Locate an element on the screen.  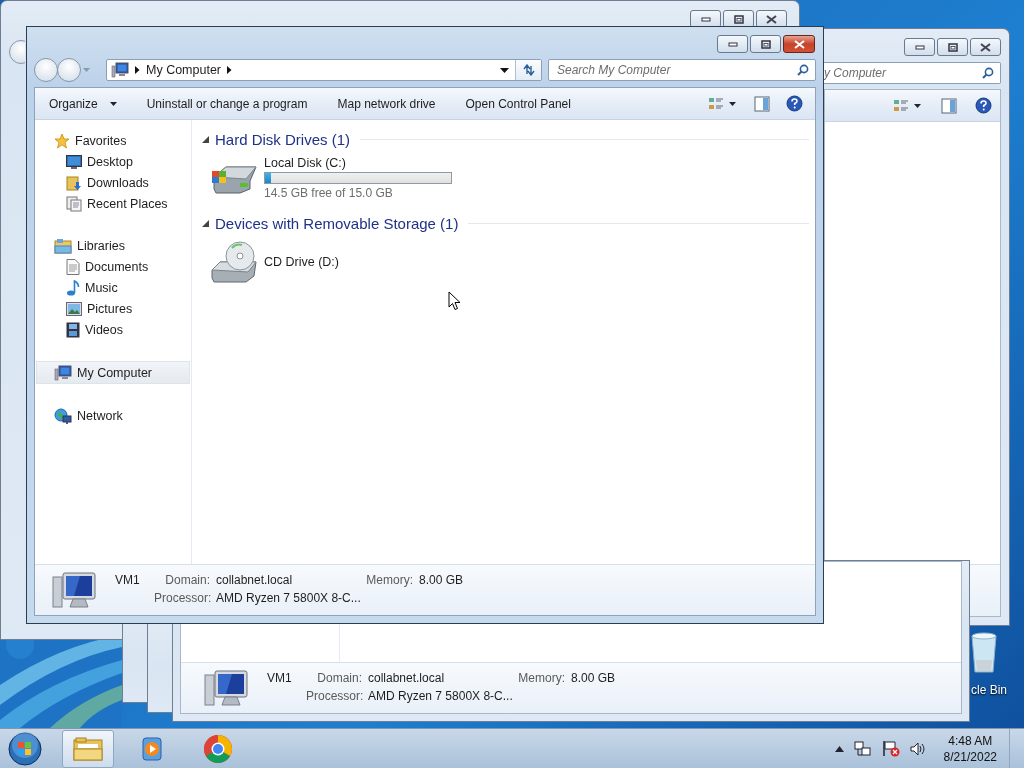
toolbar-button: Open Control Panel is located at coordinates (518, 103).